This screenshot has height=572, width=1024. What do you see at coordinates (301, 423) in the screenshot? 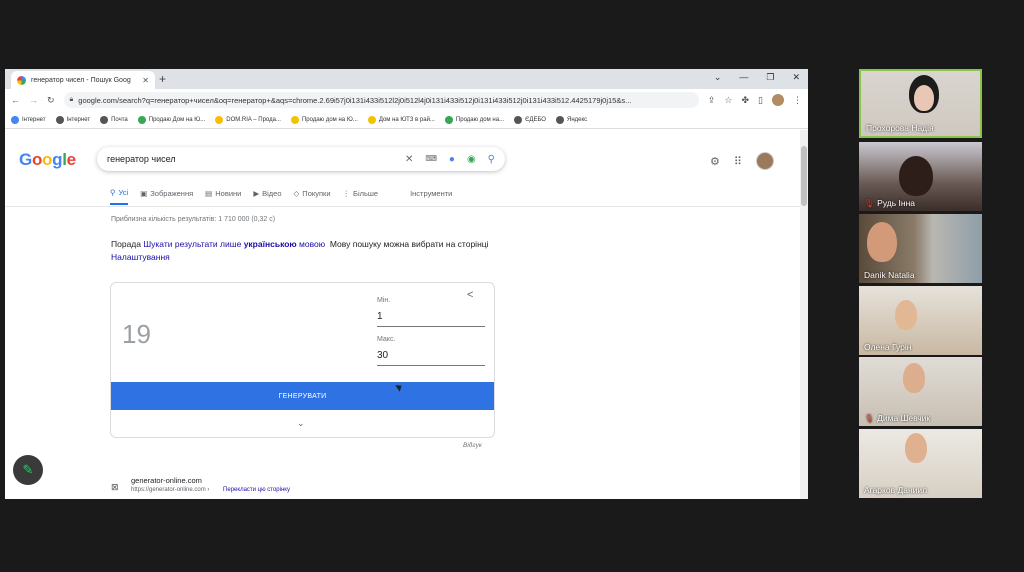
I see `chevron-down-icon: ⌄` at bounding box center [301, 423].